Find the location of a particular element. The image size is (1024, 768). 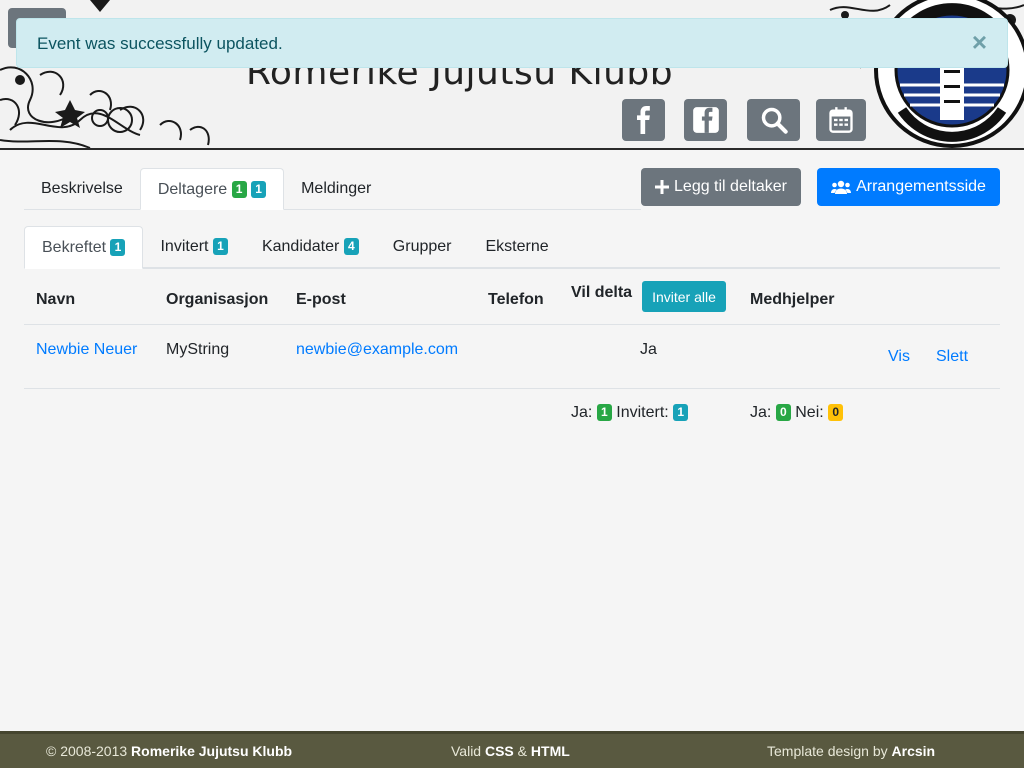

participants-badge-green: 1 is located at coordinates (239, 189).